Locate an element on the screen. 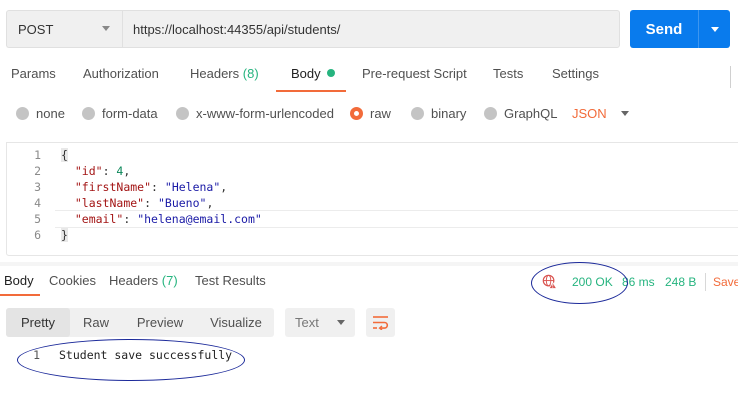  tab-headers-label: Headers is located at coordinates (215, 73).